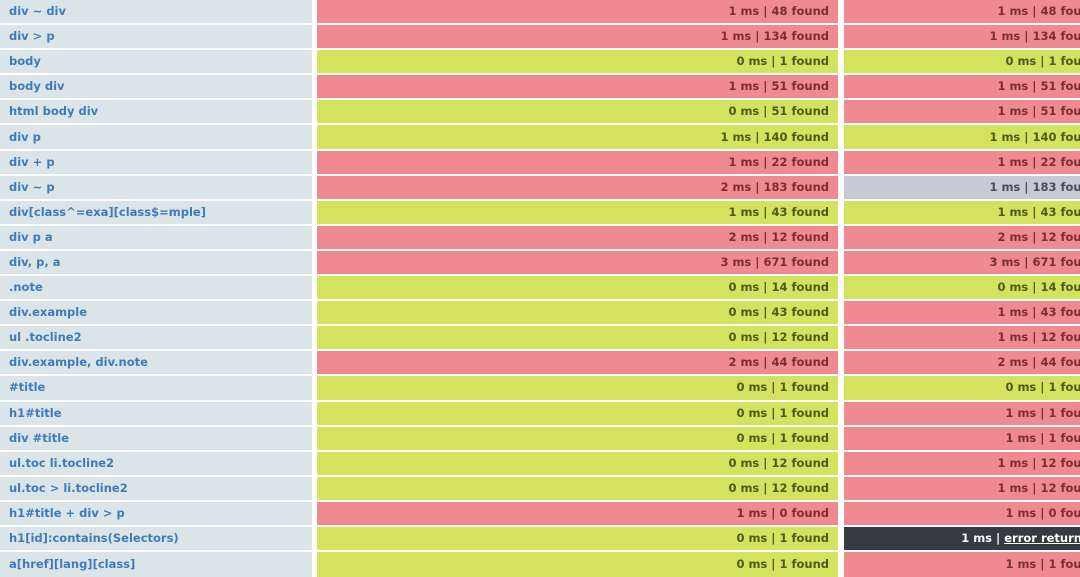 This screenshot has width=1080, height=577. What do you see at coordinates (158, 464) in the screenshot?
I see `selector-label: ul.toc li.tocline2` at bounding box center [158, 464].